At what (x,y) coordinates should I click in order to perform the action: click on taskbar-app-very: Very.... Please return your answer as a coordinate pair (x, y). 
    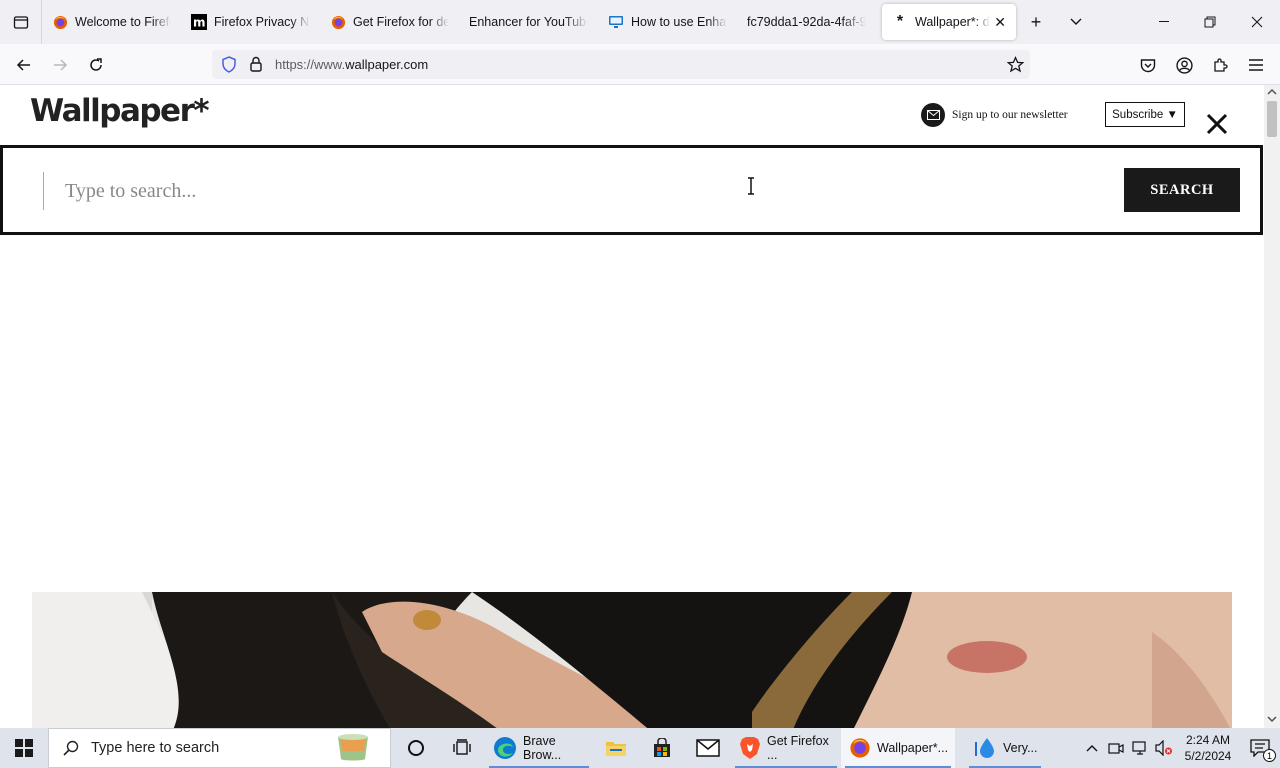
    Looking at the image, I should click on (1005, 748).